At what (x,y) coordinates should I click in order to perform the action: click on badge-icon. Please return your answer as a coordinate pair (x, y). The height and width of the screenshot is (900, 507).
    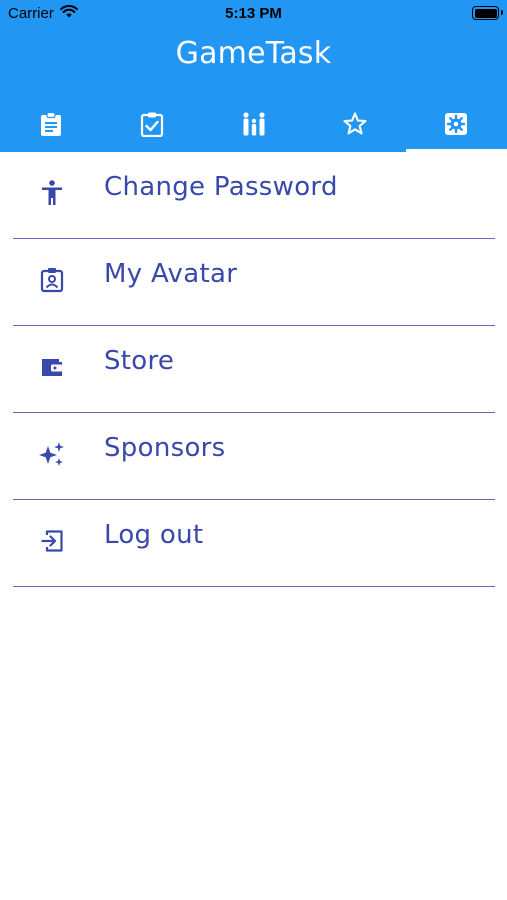
    Looking at the image, I should click on (52, 280).